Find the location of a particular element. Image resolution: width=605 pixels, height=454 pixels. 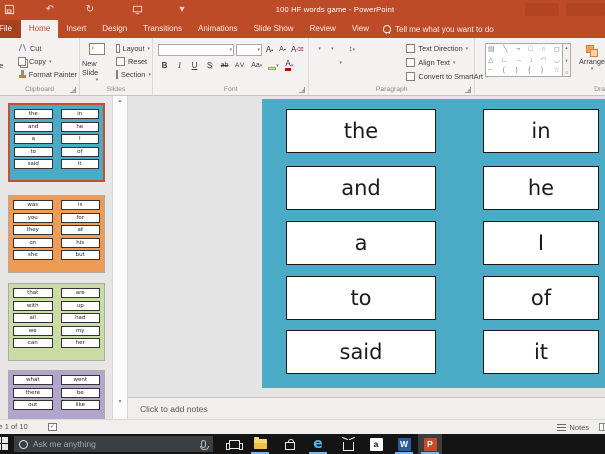

dropbox-button is located at coordinates (348, 444).